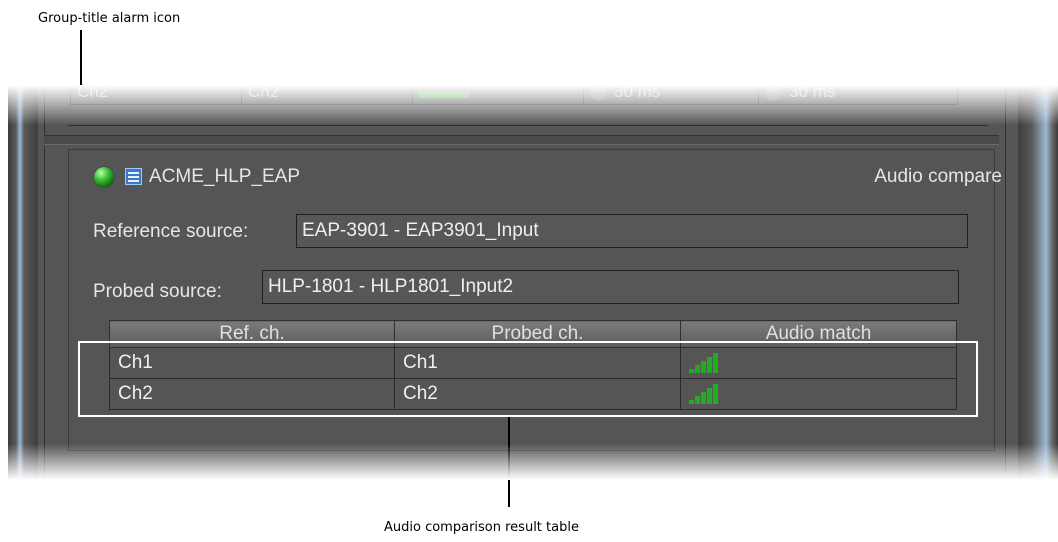 The image size is (1058, 542). What do you see at coordinates (528, 379) in the screenshot?
I see `results-highlight-box` at bounding box center [528, 379].